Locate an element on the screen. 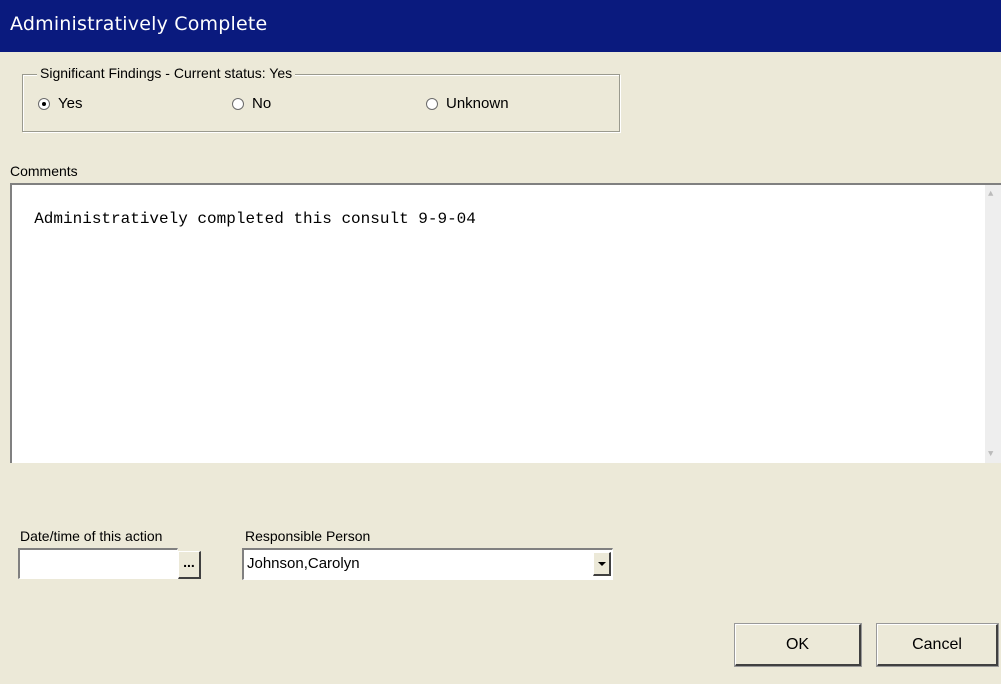  ok-button: OK is located at coordinates (798, 645).